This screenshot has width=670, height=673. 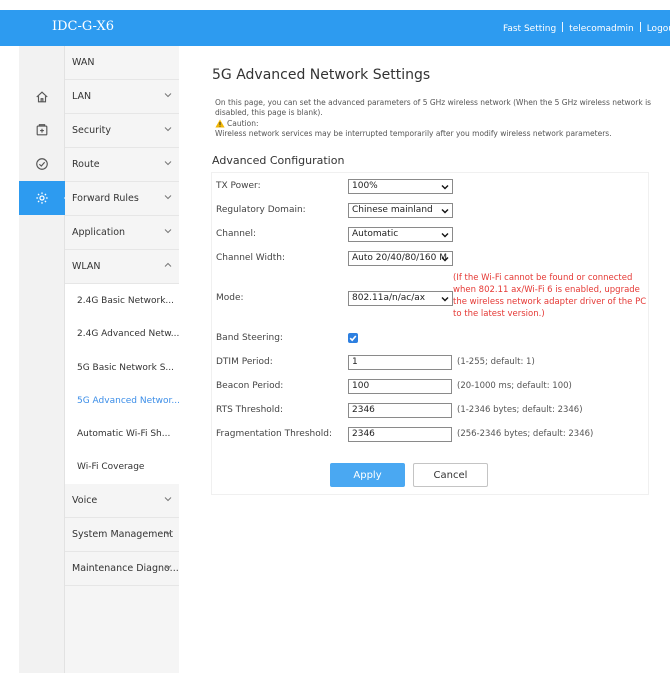 I want to click on dtim-period-label: DTIM Period:, so click(x=244, y=362).